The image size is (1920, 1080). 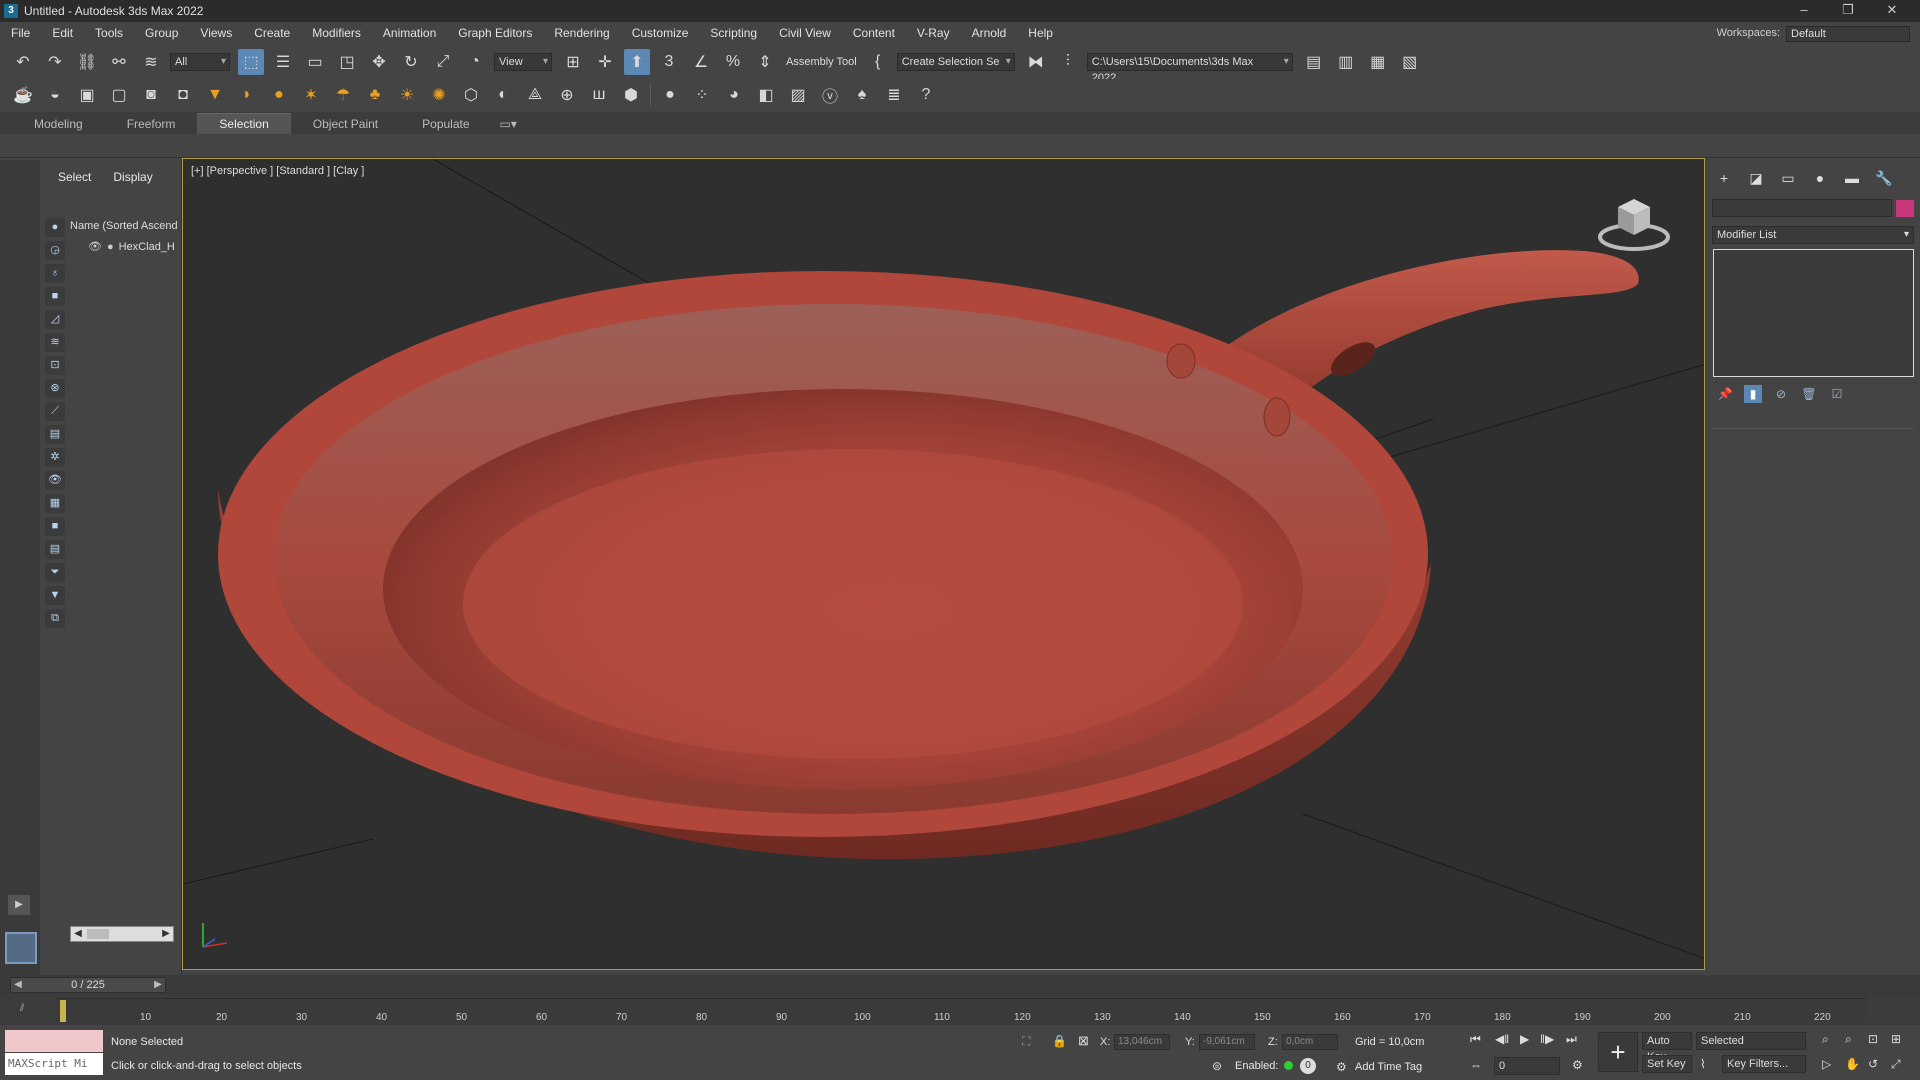 I want to click on vray-scene-icon: ◕, so click(x=734, y=95).